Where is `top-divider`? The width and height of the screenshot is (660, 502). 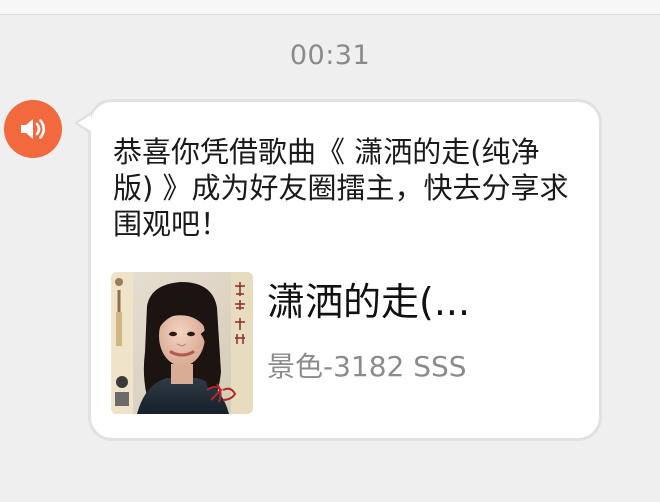 top-divider is located at coordinates (330, 7).